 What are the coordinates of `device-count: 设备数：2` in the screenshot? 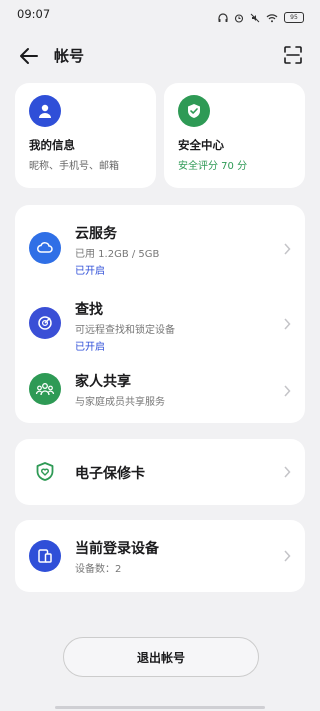 It's located at (98, 569).